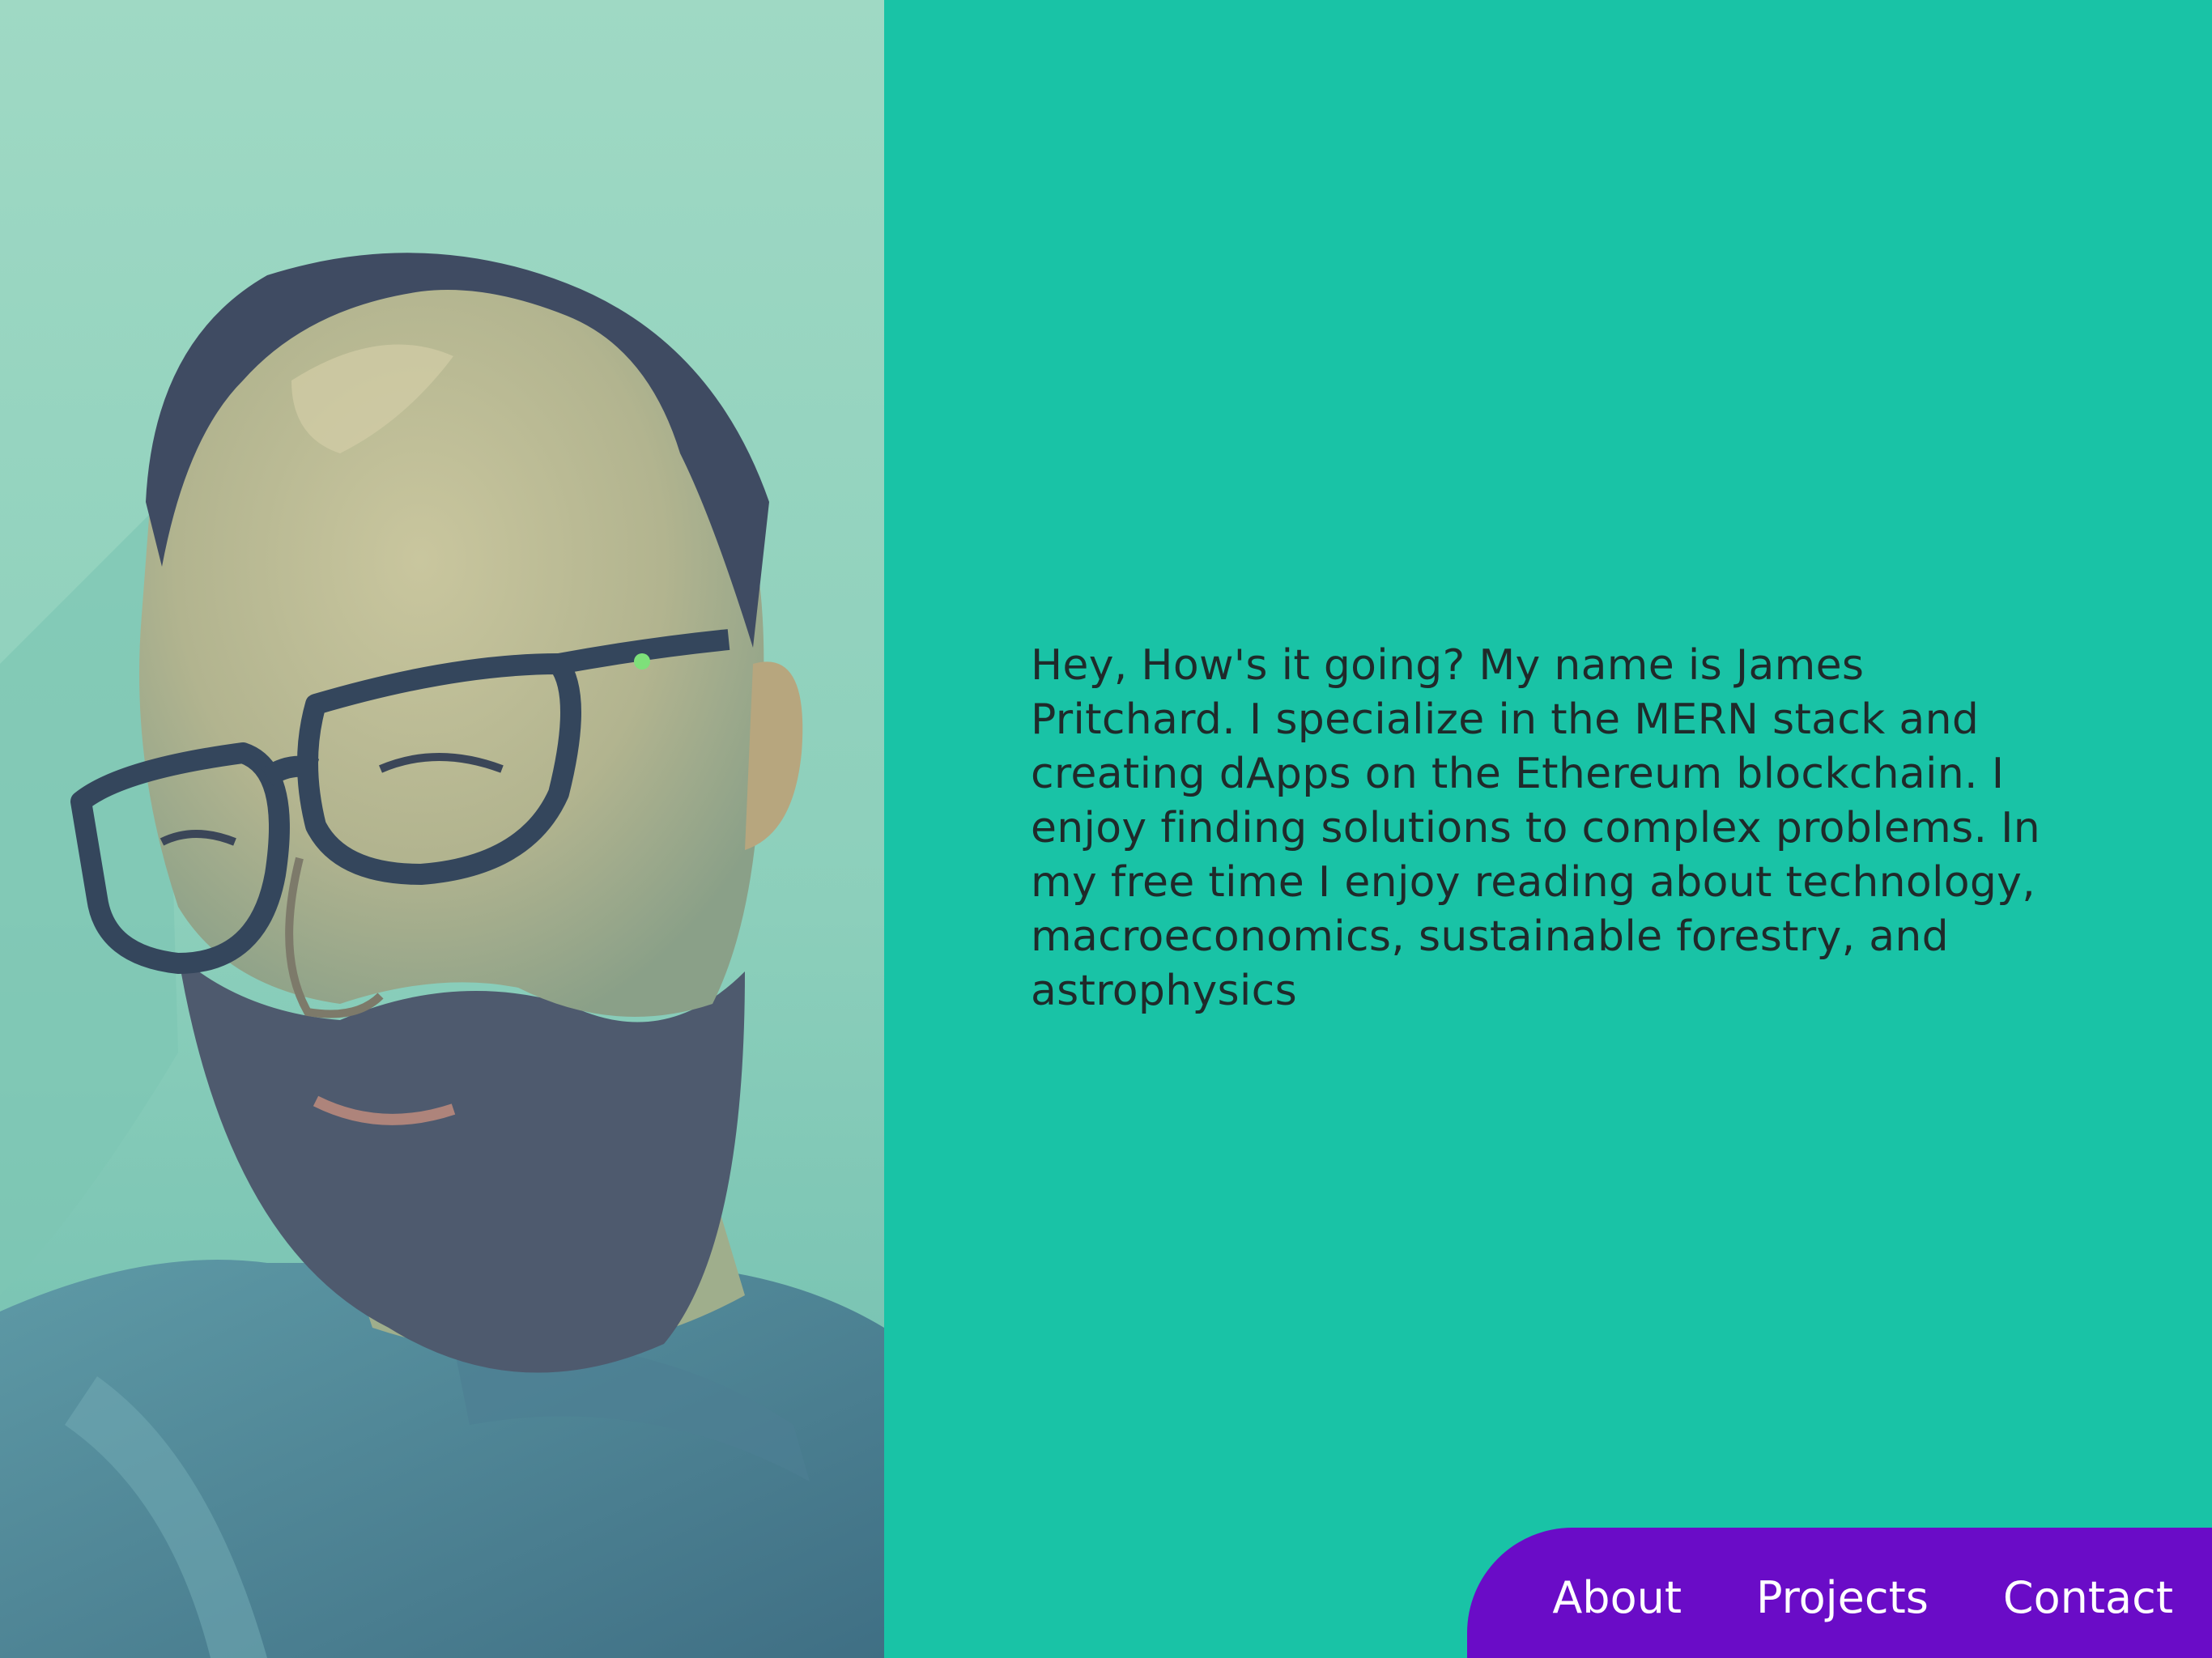  I want to click on main-nav: About Projects Contact, so click(1840, 1593).